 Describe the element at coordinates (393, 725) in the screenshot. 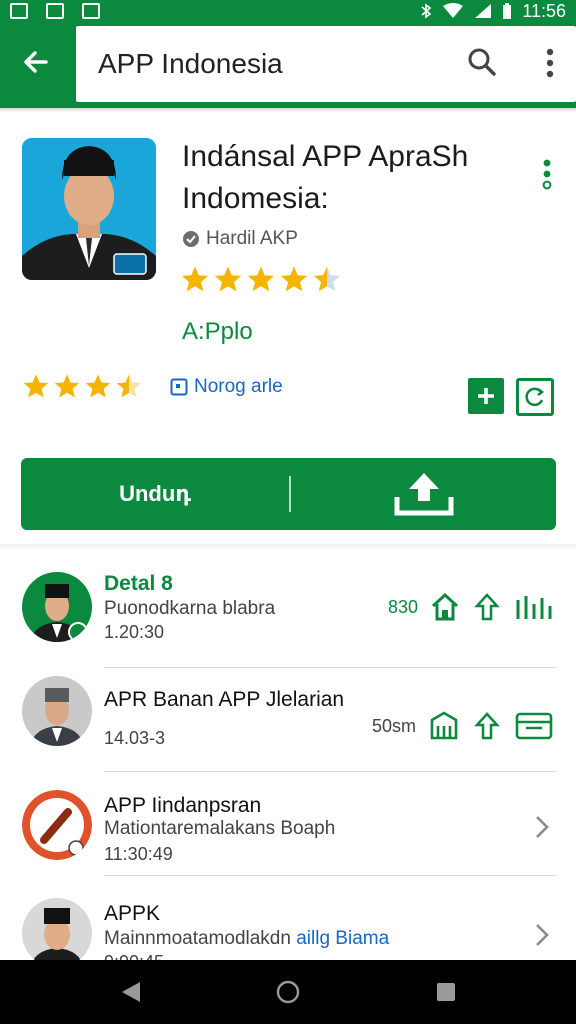

I see `list-item-count: 50sm` at that location.